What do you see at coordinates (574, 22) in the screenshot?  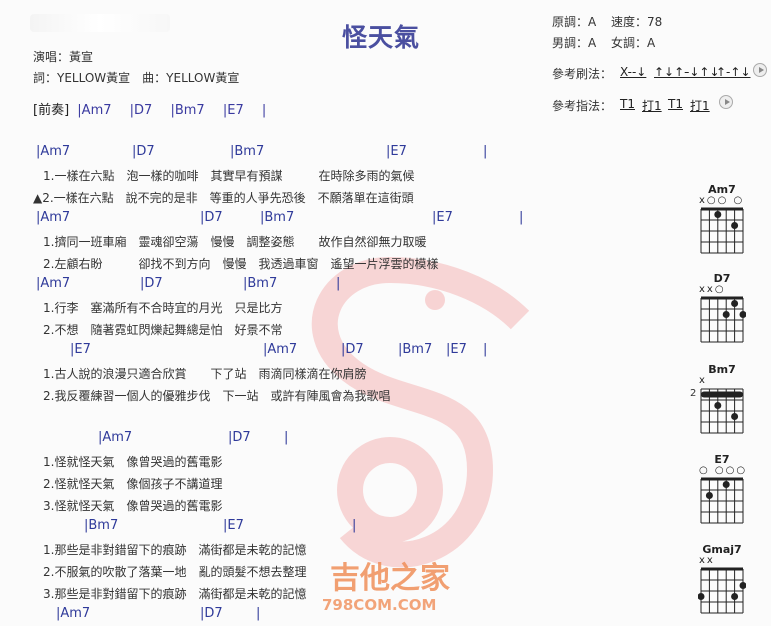 I see `original-key: 原調：A` at bounding box center [574, 22].